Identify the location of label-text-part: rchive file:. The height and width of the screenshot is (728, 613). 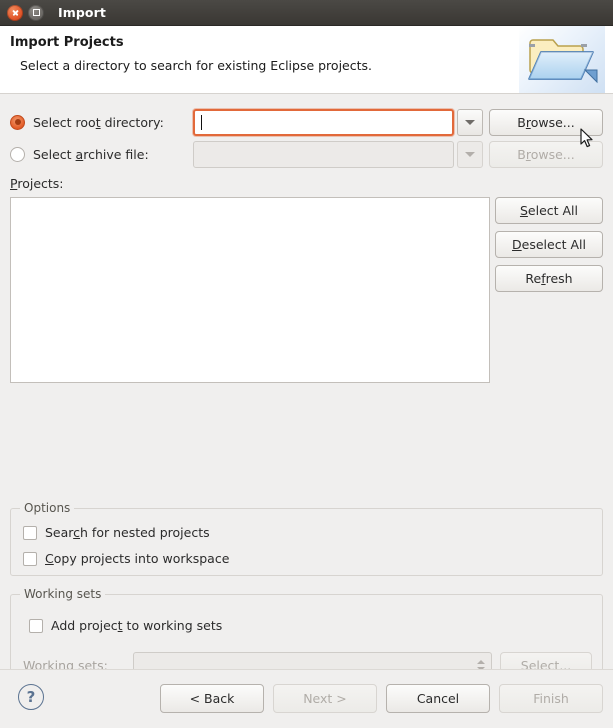
(116, 154).